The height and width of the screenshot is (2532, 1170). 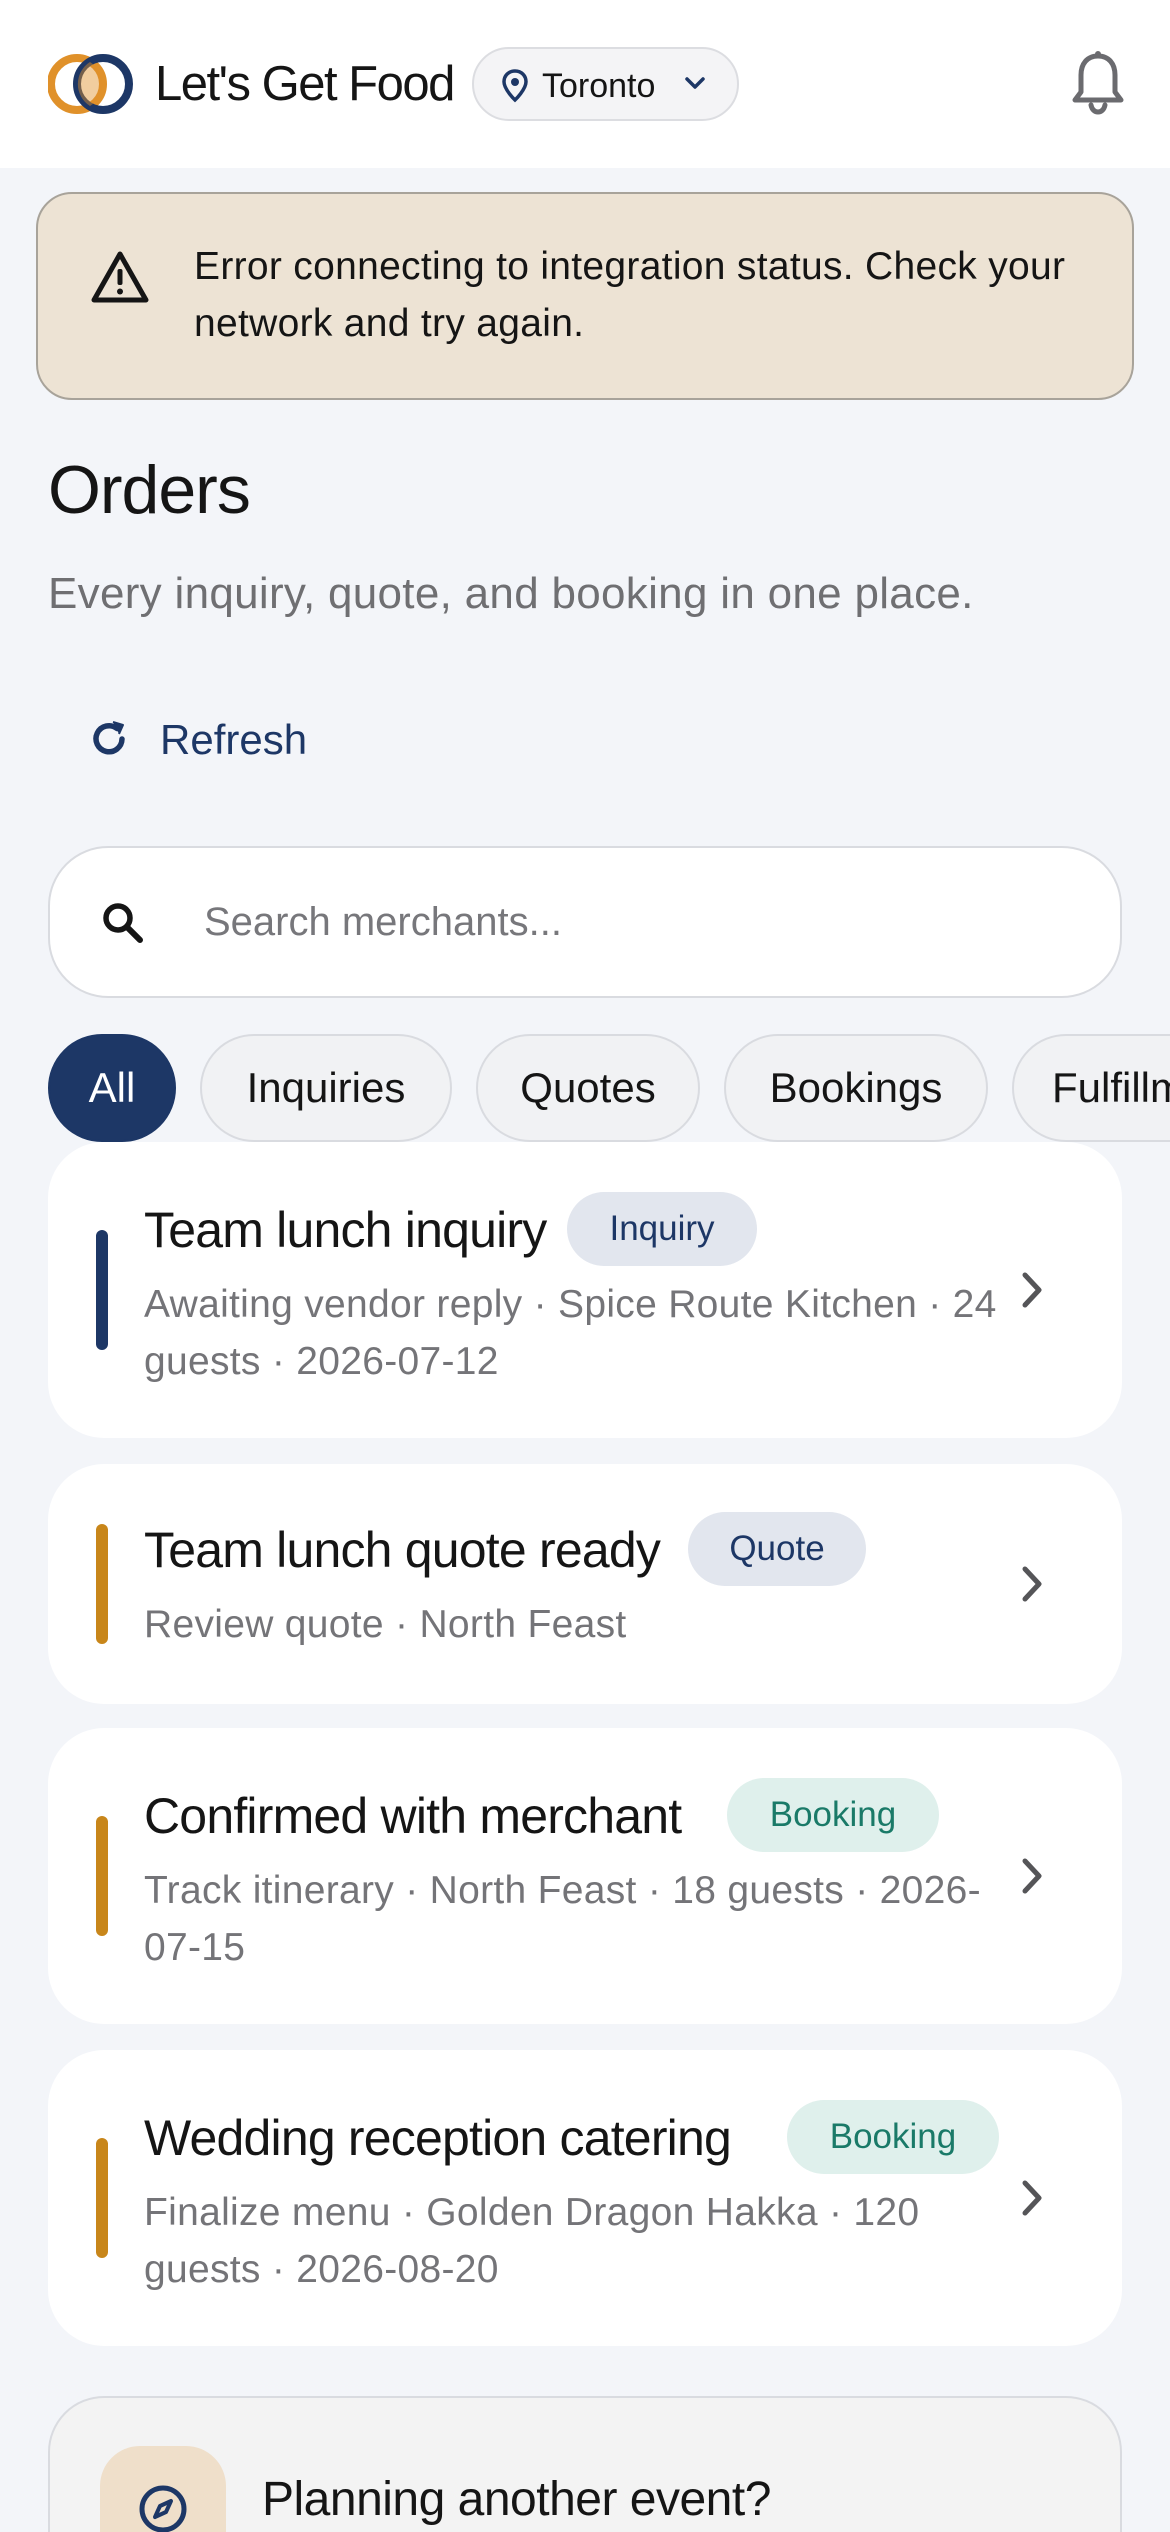 I want to click on notification-bell-icon, so click(x=1098, y=83).